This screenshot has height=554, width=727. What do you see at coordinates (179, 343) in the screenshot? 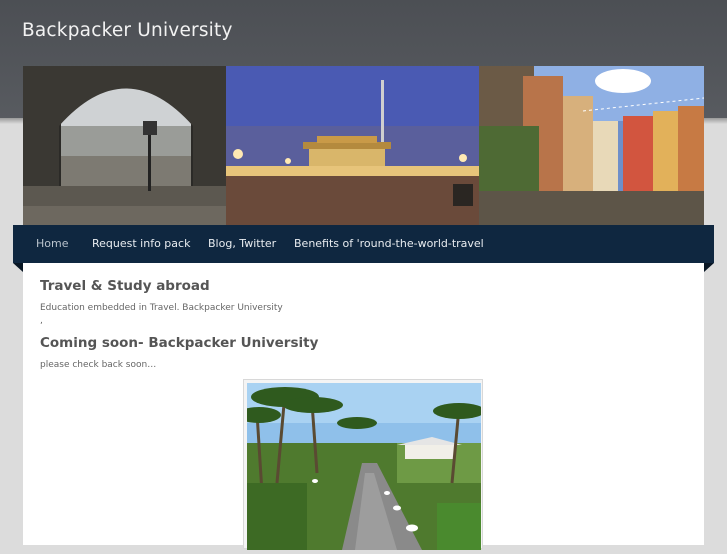
I see `post-title-coming-soon: Coming soon- Backpacker University` at bounding box center [179, 343].